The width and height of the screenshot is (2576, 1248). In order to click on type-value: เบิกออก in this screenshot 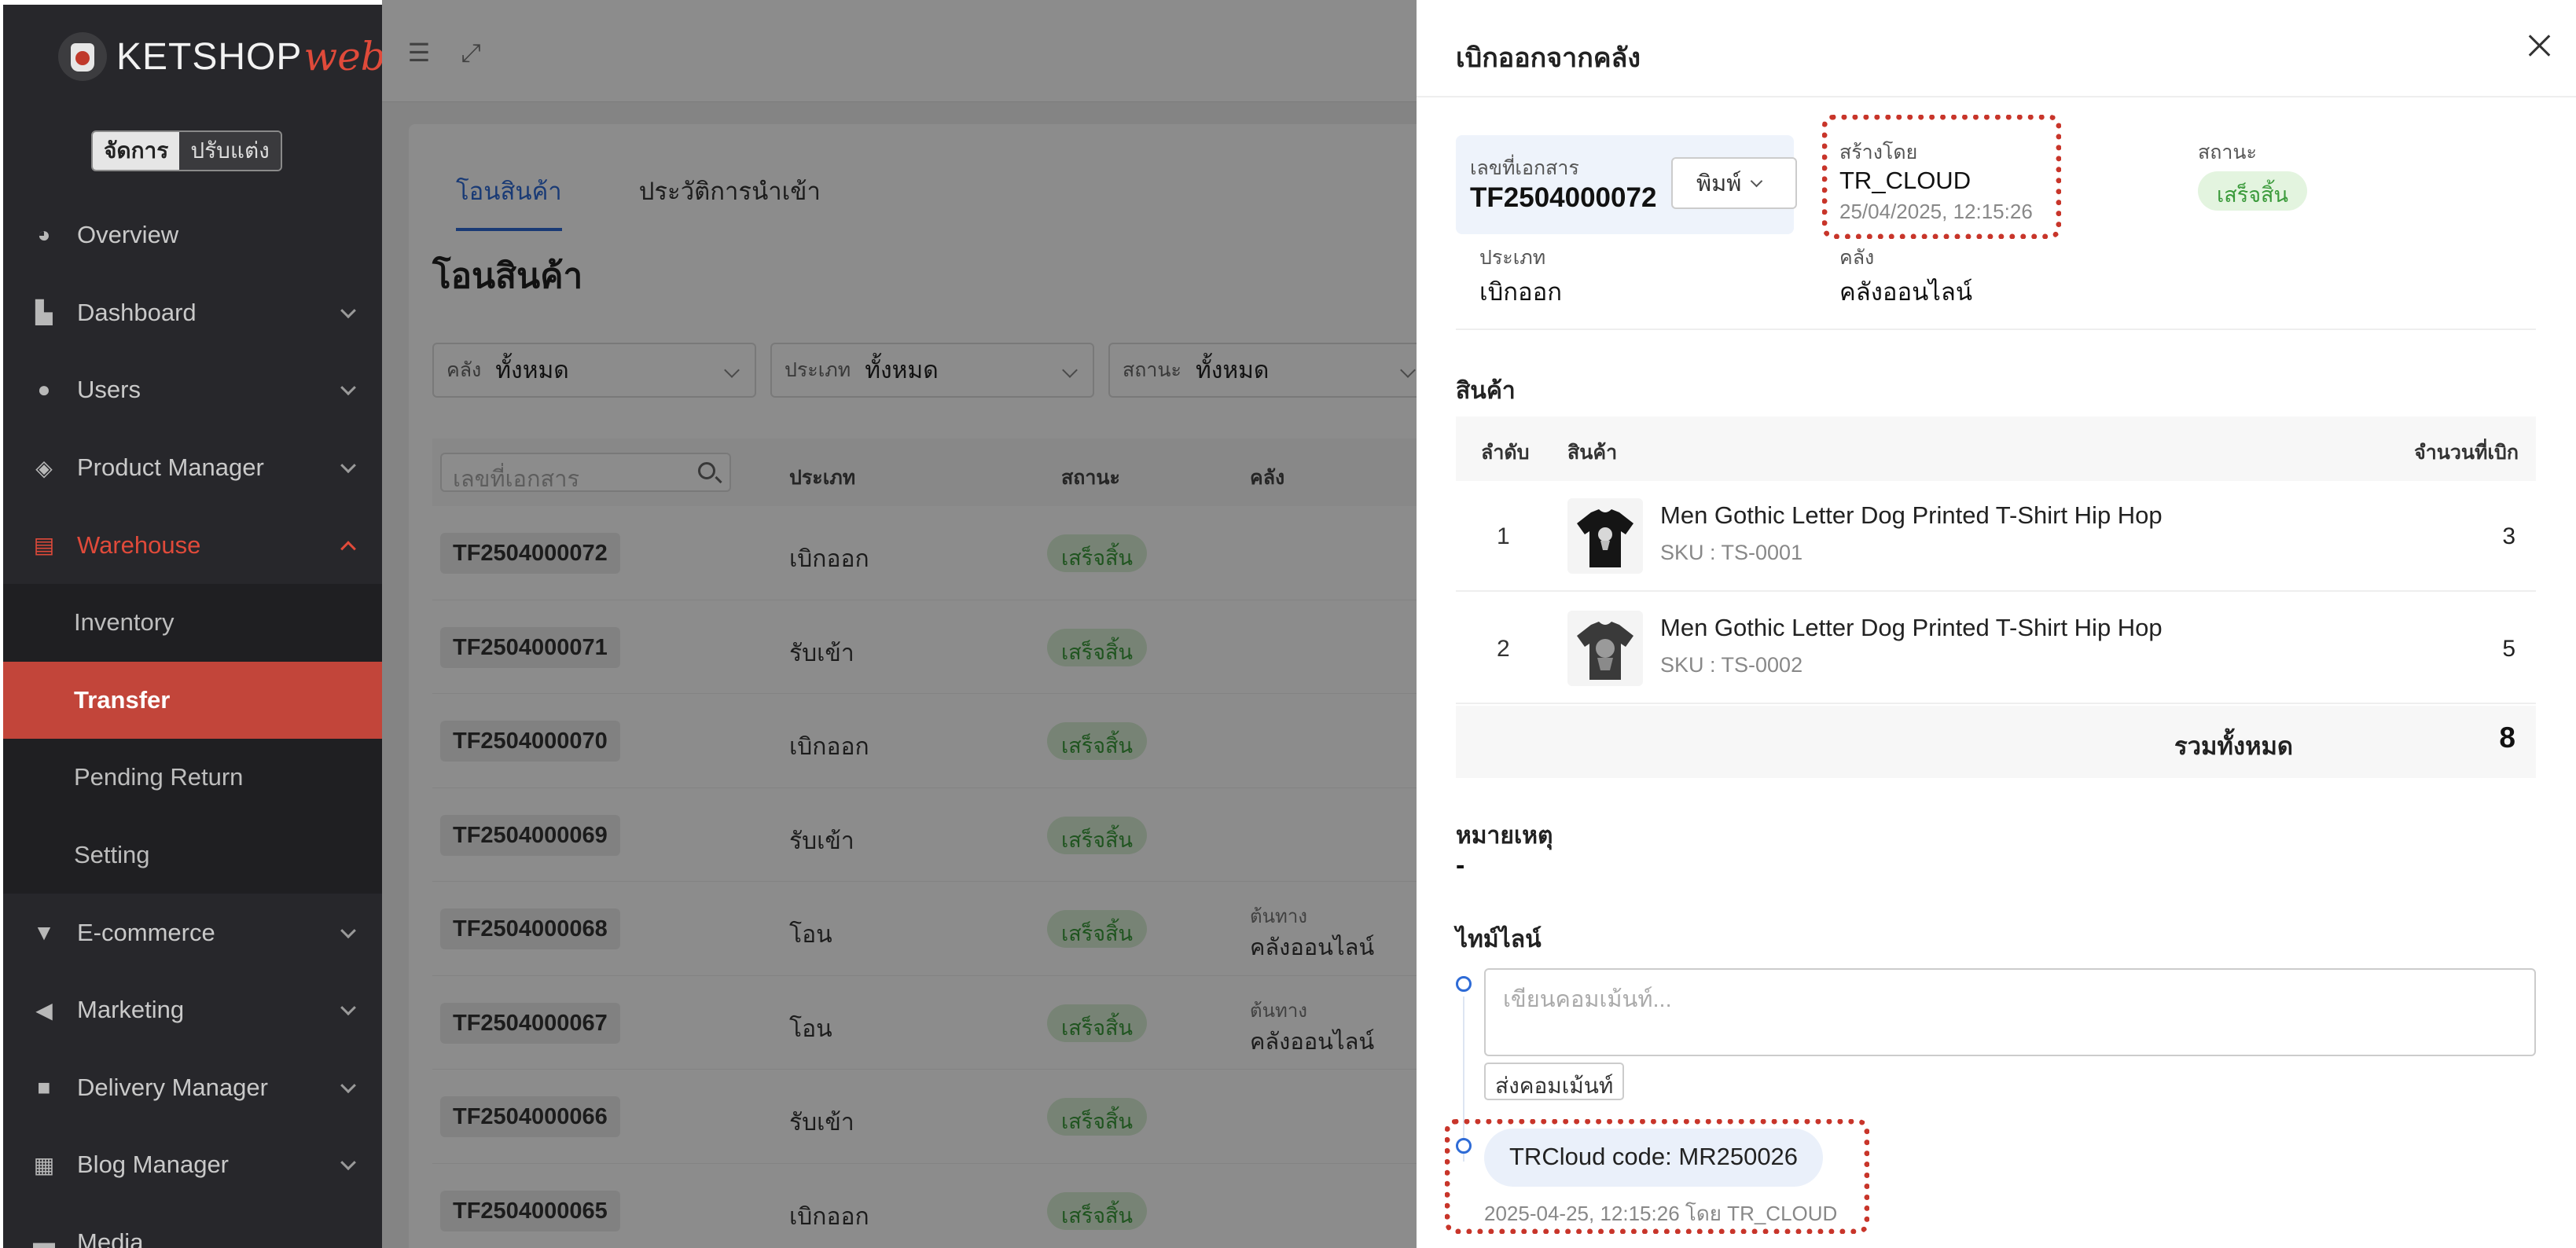, I will do `click(1521, 292)`.